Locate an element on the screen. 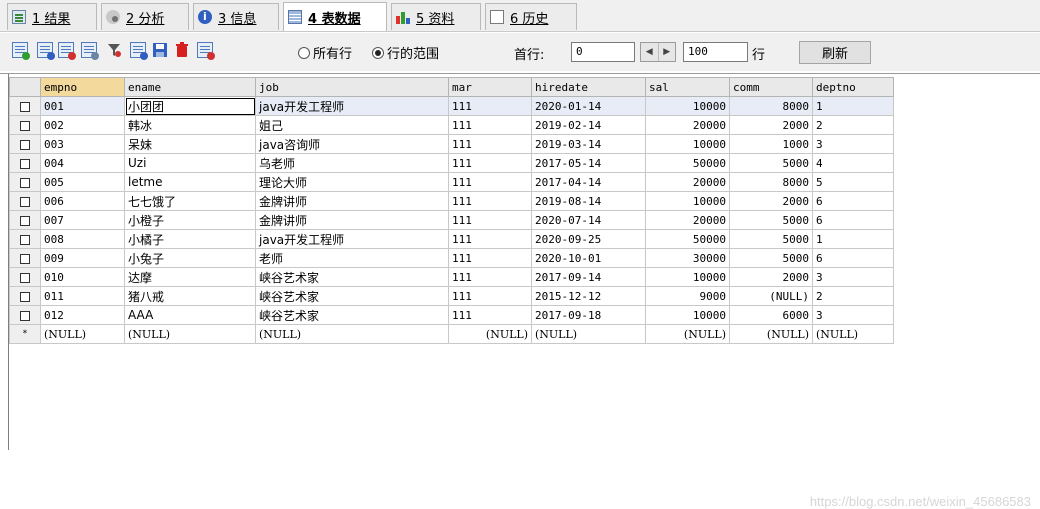 This screenshot has width=1040, height=509. table-row: 008 小橘子 java开发工程师 111 2020-09-25 50000 5000 1 is located at coordinates (451, 239).